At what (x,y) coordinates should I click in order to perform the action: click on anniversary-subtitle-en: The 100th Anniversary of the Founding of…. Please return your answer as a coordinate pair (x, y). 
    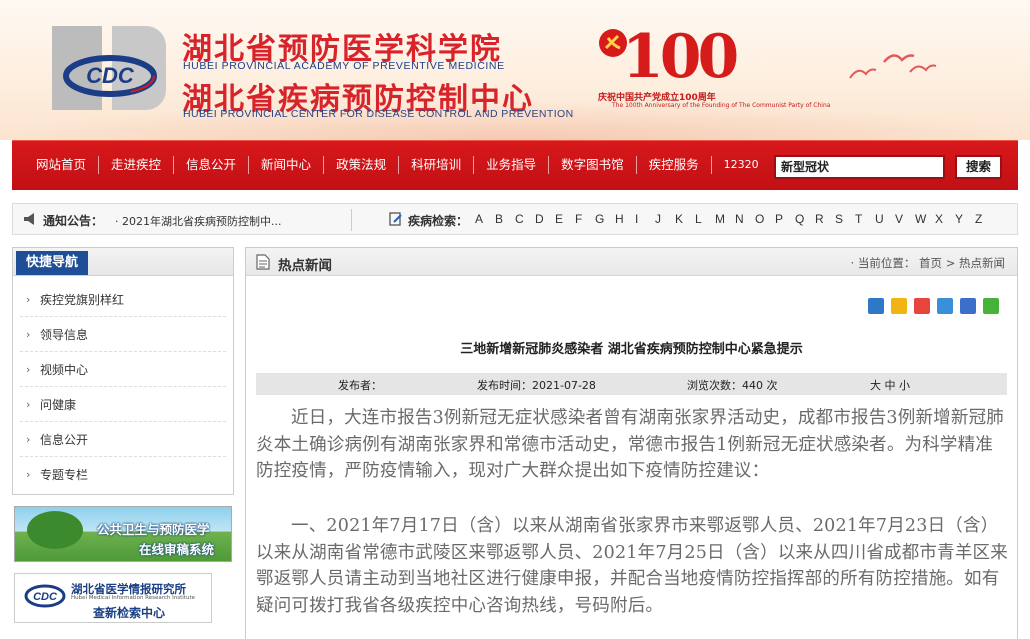
    Looking at the image, I should click on (721, 105).